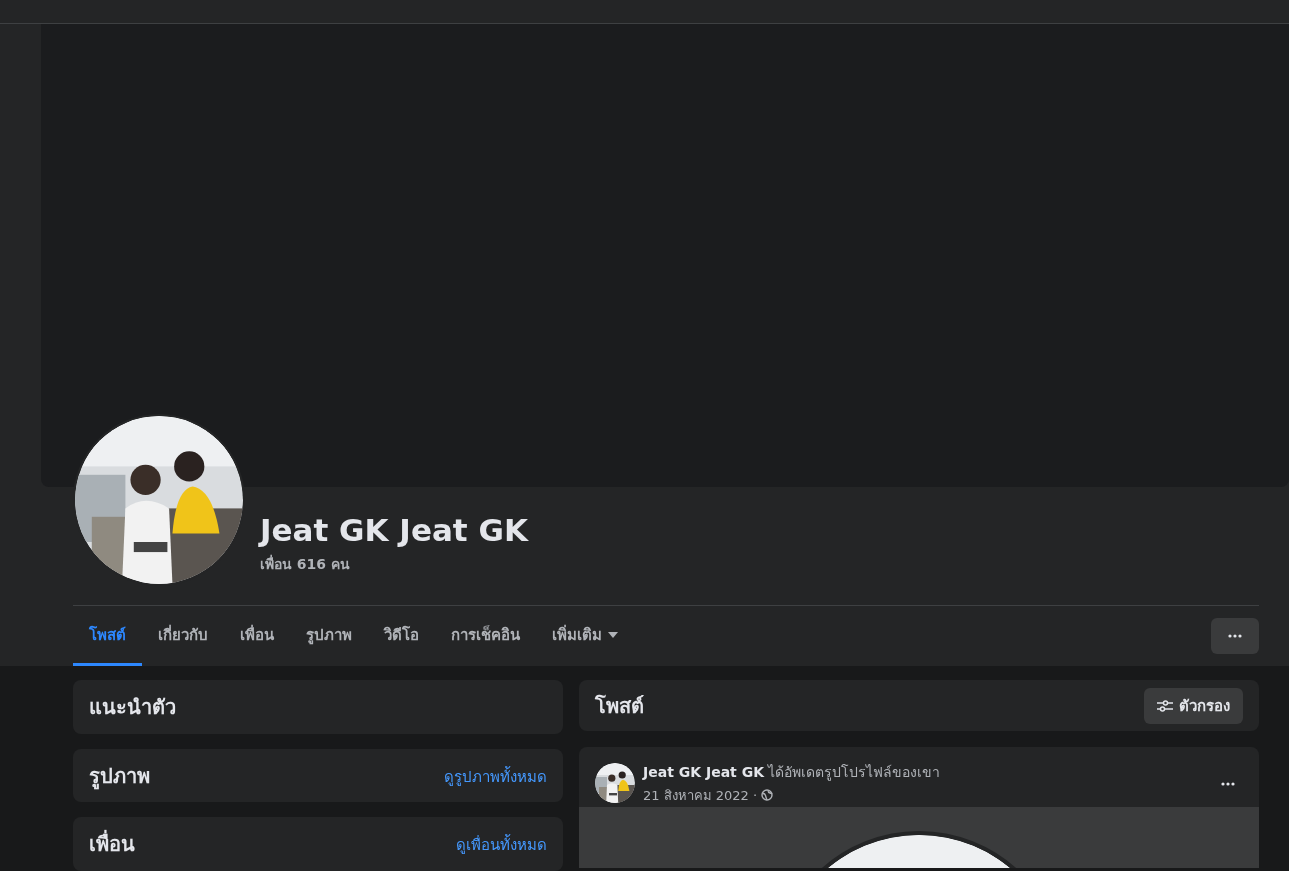 This screenshot has height=871, width=1289. I want to click on post-date: 21 สิงหาคม 2022 ·, so click(700, 795).